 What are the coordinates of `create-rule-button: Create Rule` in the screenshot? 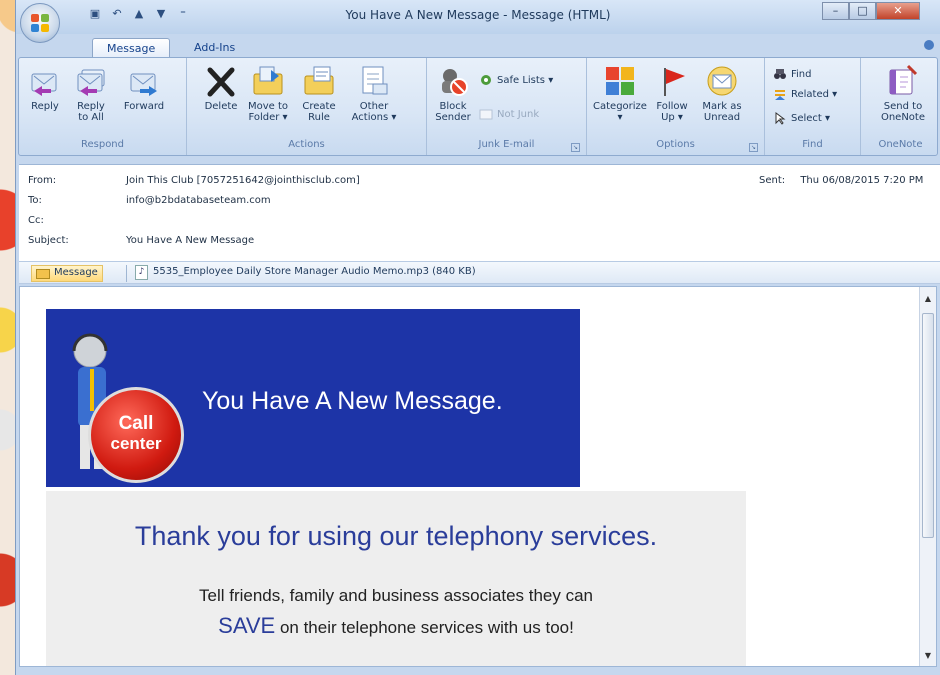 It's located at (319, 93).